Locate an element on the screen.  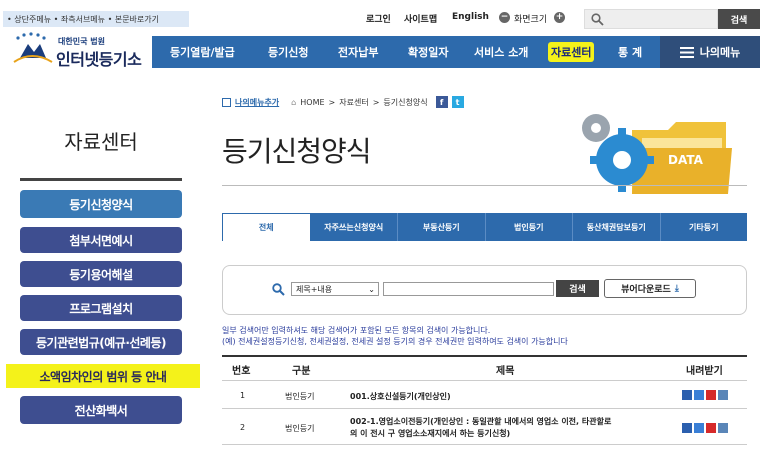
login-link: 로그인 is located at coordinates (378, 18).